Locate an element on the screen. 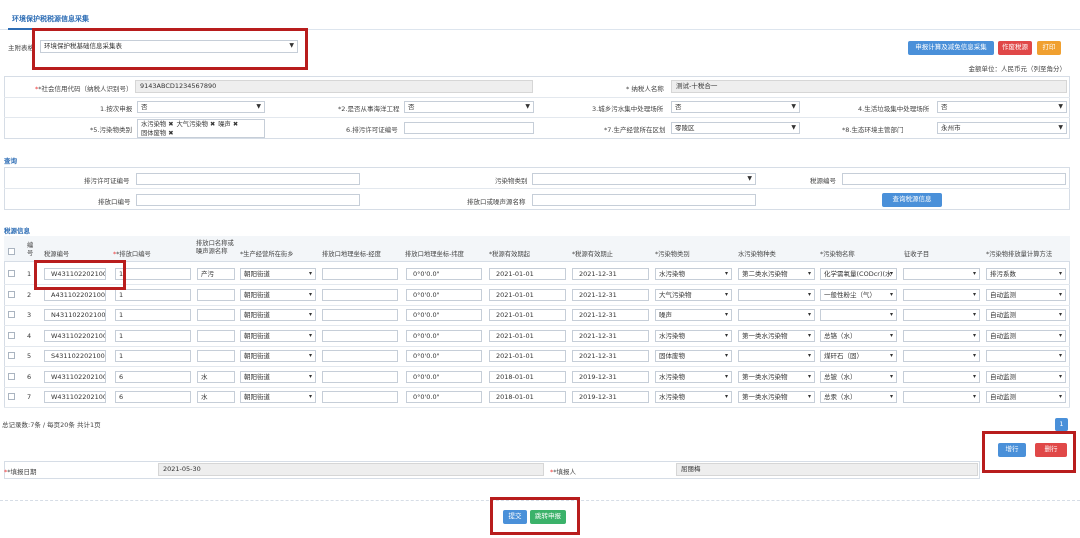  cell-pname-select: 总汞（水） ▾ is located at coordinates (858, 397).